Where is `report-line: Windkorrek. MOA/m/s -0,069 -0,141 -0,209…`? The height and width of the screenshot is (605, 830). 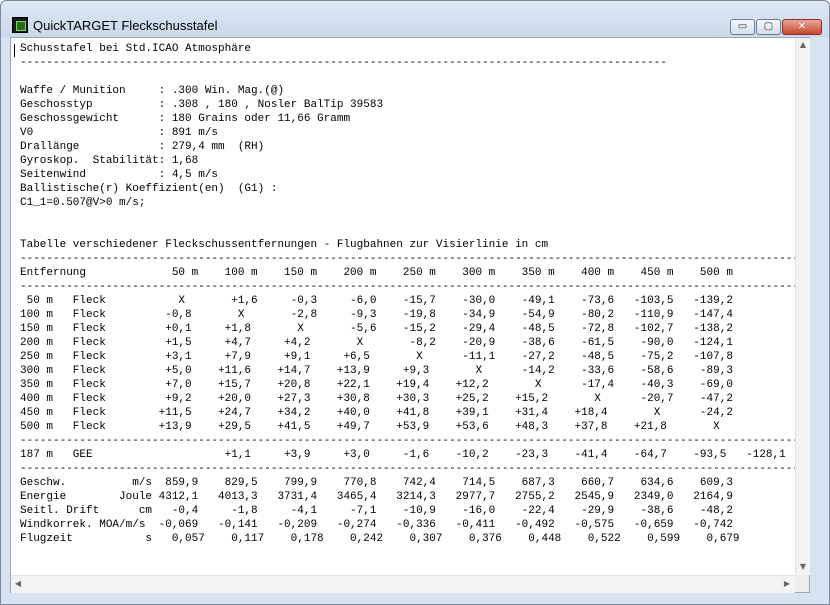 report-line: Windkorrek. MOA/m/s -0,069 -0,141 -0,209… is located at coordinates (376, 525).